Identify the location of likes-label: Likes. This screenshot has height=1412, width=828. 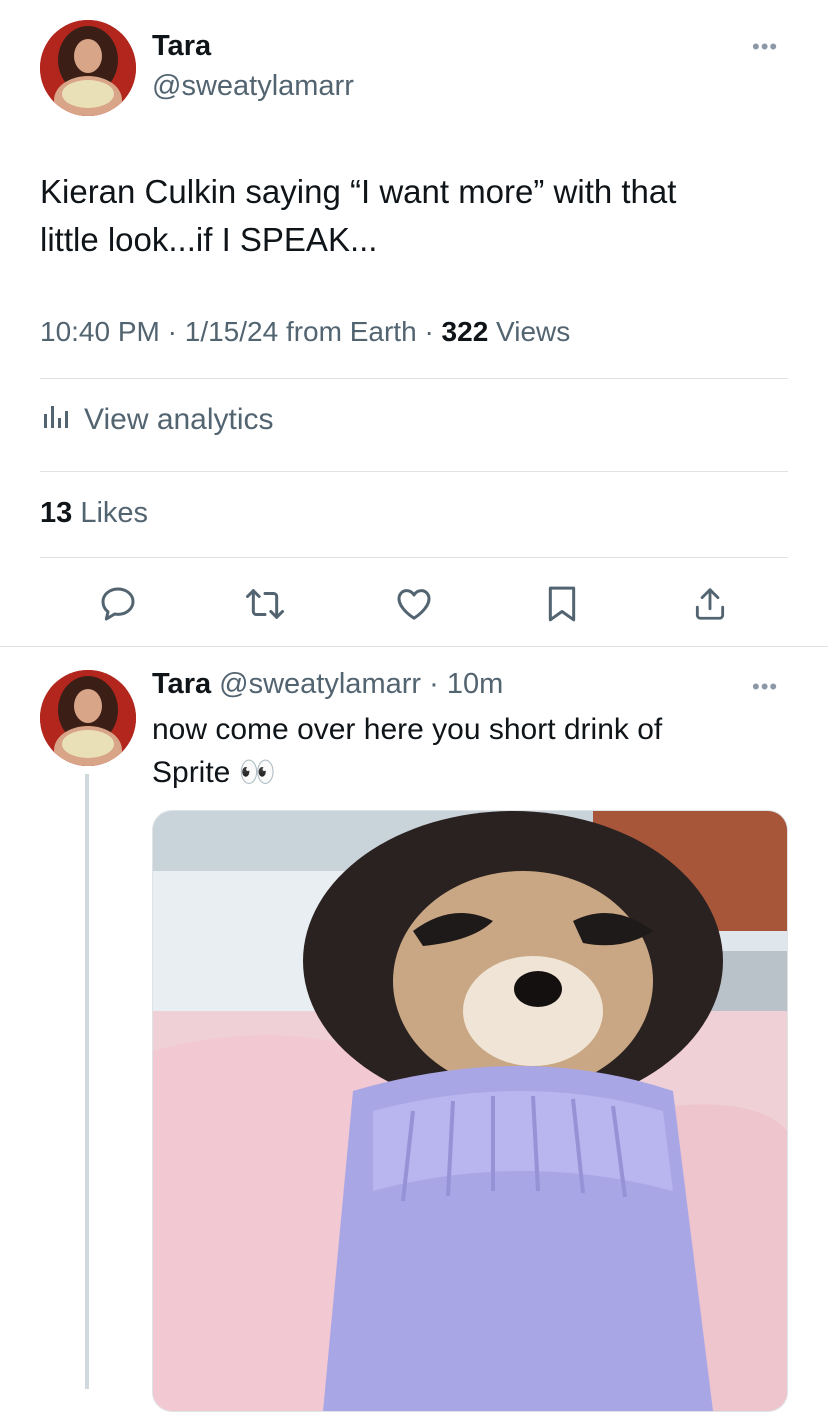
(114, 513).